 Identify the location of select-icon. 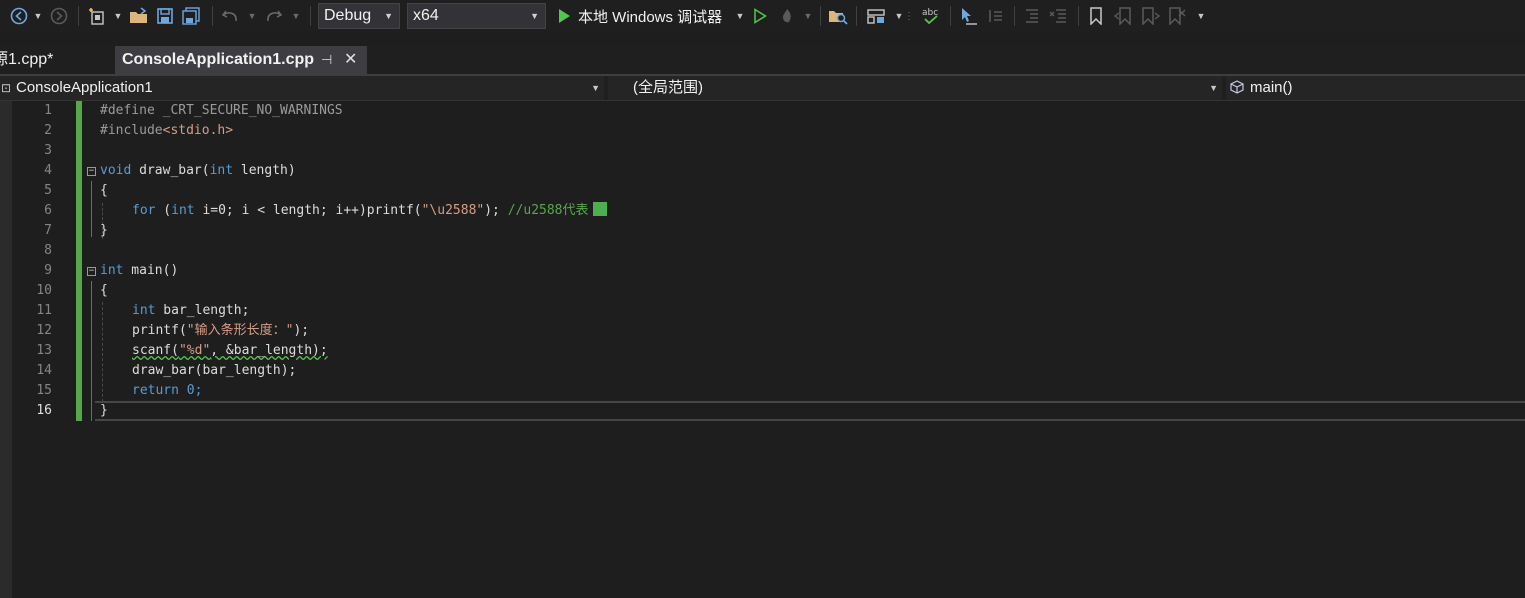
(968, 16).